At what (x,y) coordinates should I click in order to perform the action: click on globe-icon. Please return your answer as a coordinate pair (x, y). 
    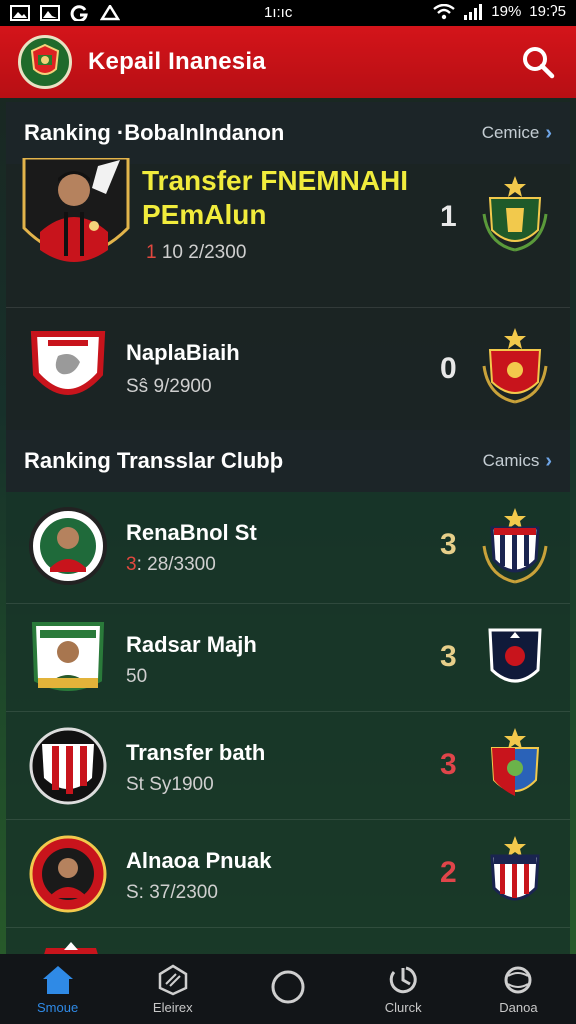
    Looking at the image, I should click on (518, 979).